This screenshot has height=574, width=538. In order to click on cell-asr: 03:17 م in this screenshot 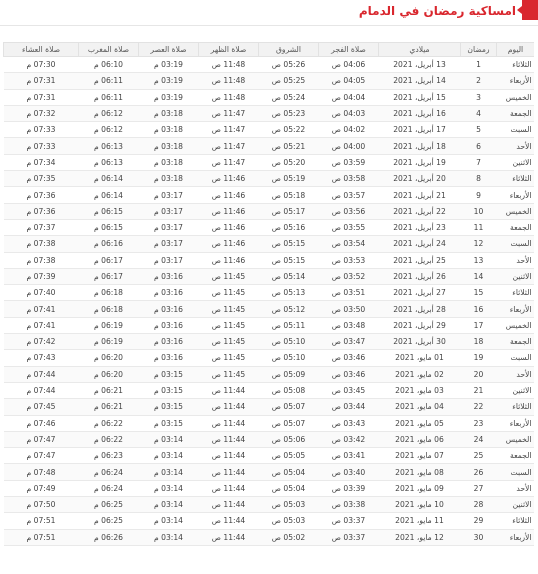, I will do `click(168, 195)`.